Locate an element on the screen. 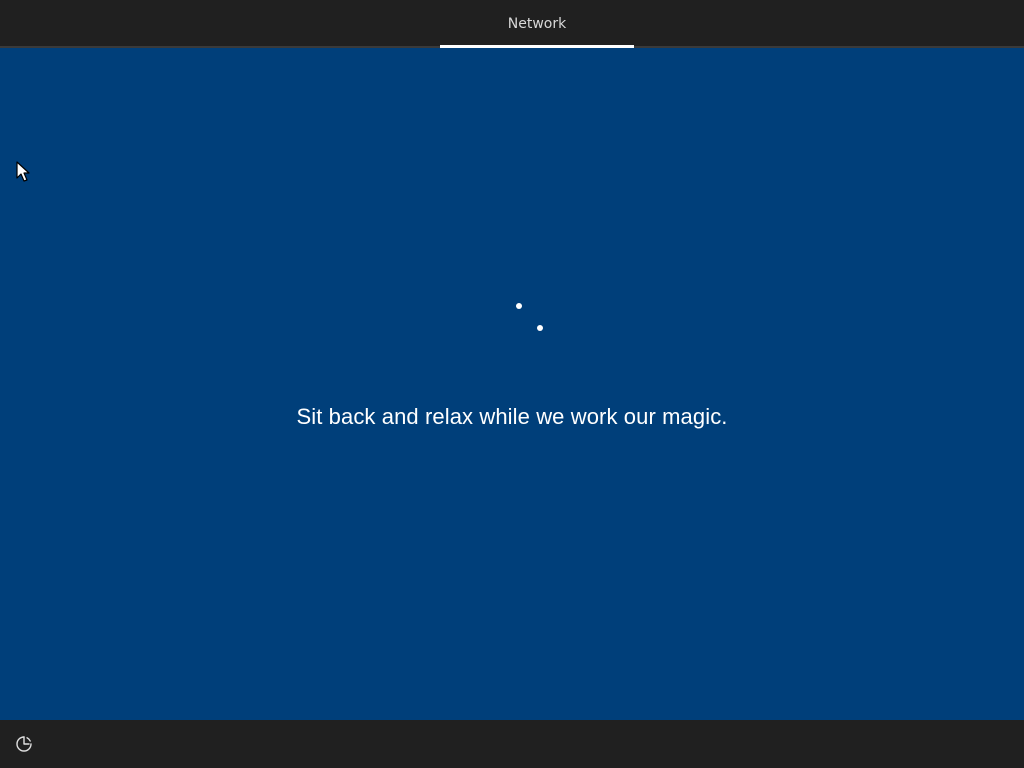 The height and width of the screenshot is (768, 1024). mouse-pointer-icon is located at coordinates (23, 171).